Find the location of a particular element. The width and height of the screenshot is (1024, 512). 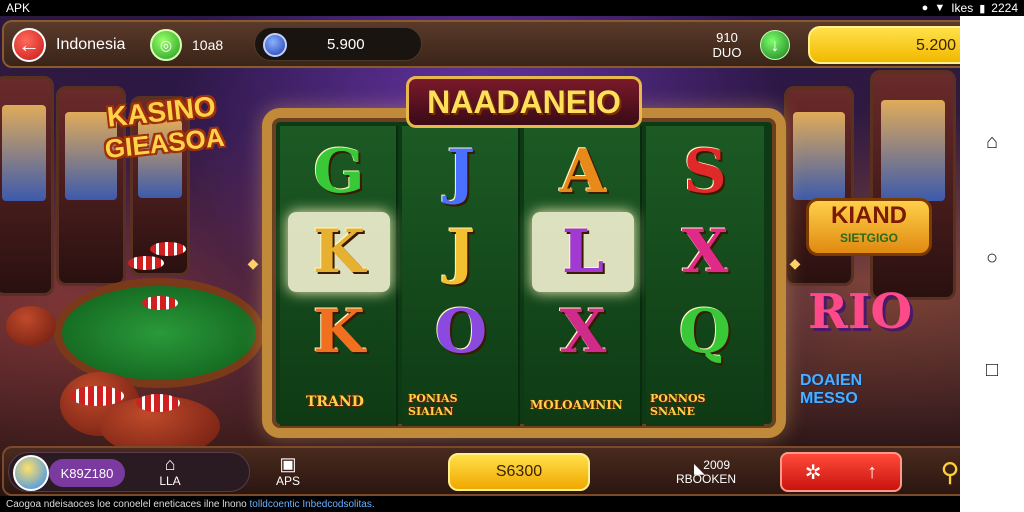

balance-value: 5.200 is located at coordinates (936, 45).